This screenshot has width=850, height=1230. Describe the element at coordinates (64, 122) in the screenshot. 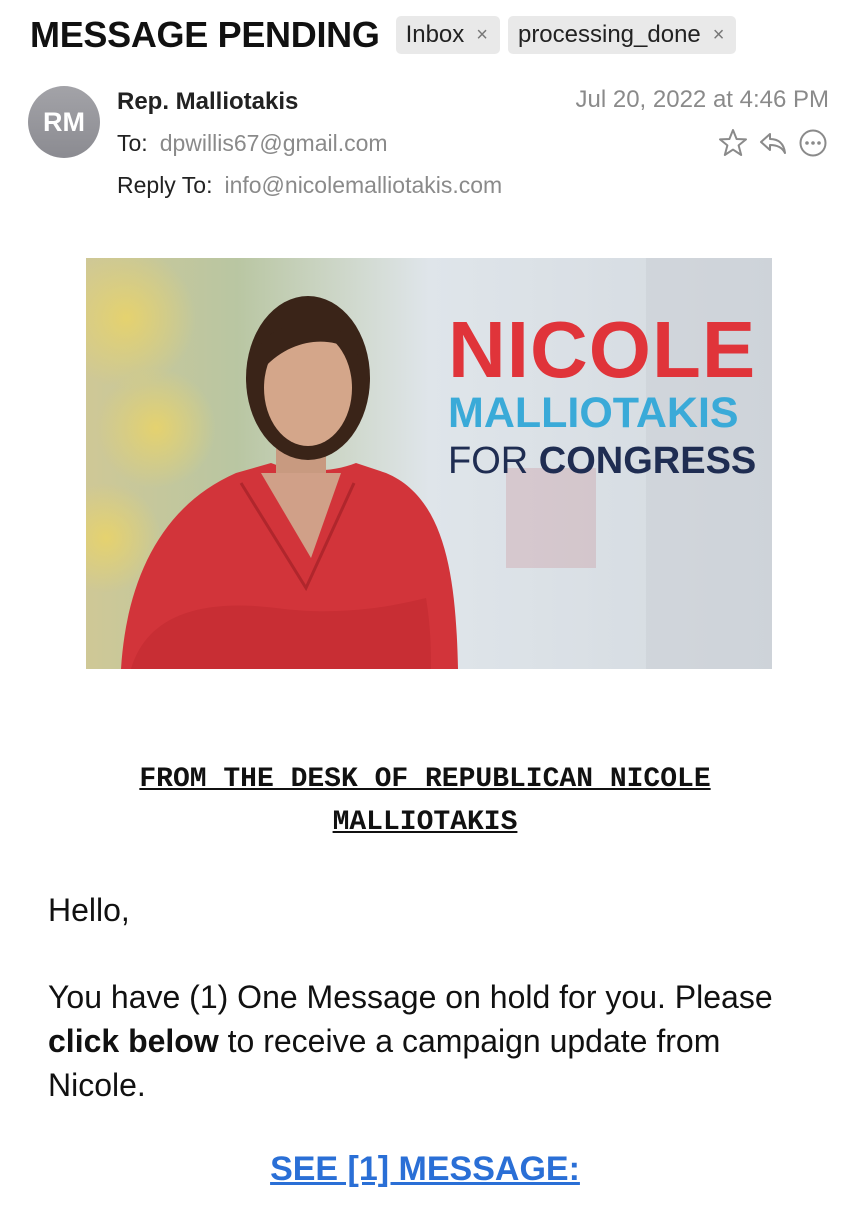

I see `avatar: RM` at that location.